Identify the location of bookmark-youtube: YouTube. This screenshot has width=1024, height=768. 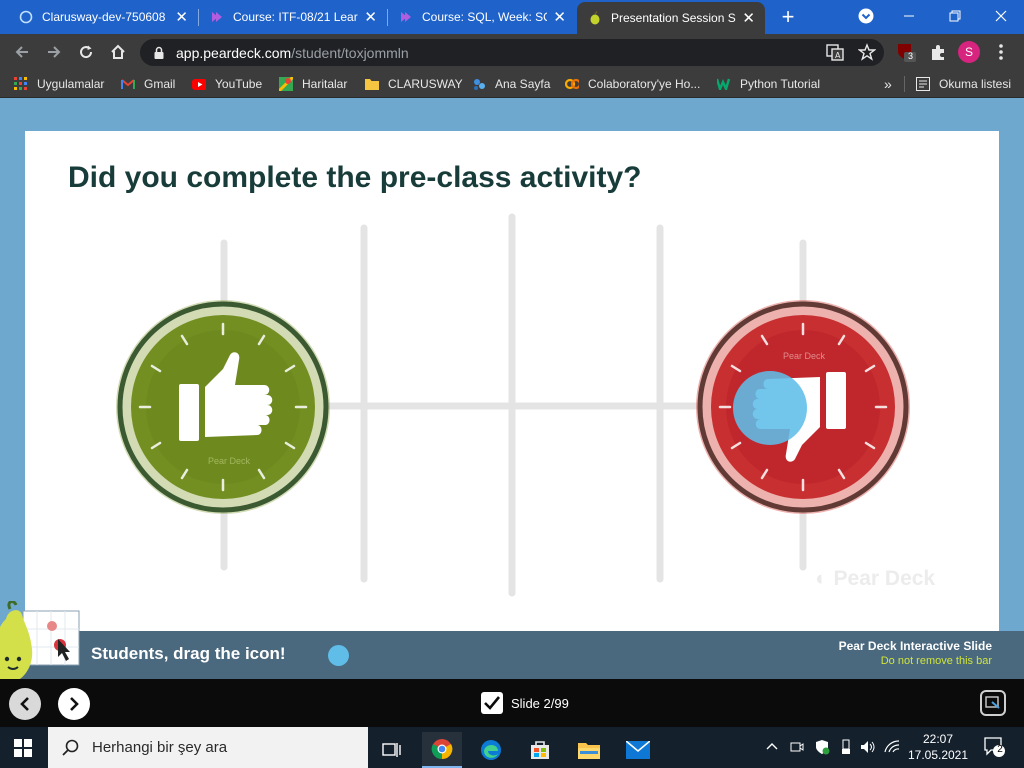
(227, 84).